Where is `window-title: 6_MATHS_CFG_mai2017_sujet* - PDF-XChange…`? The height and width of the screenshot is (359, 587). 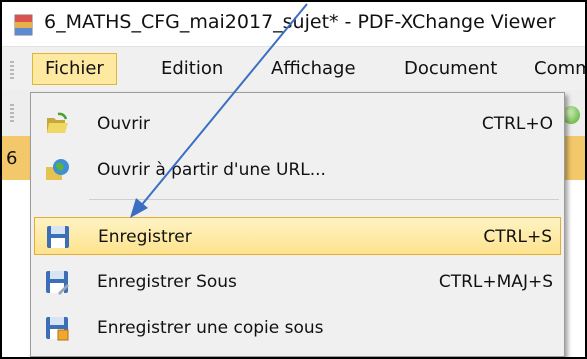 window-title: 6_MATHS_CFG_mai2017_sujet* - PDF-XChange… is located at coordinates (300, 22).